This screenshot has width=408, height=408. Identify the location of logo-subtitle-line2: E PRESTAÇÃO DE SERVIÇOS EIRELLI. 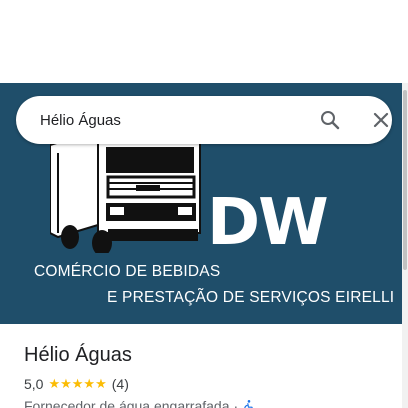
(251, 297).